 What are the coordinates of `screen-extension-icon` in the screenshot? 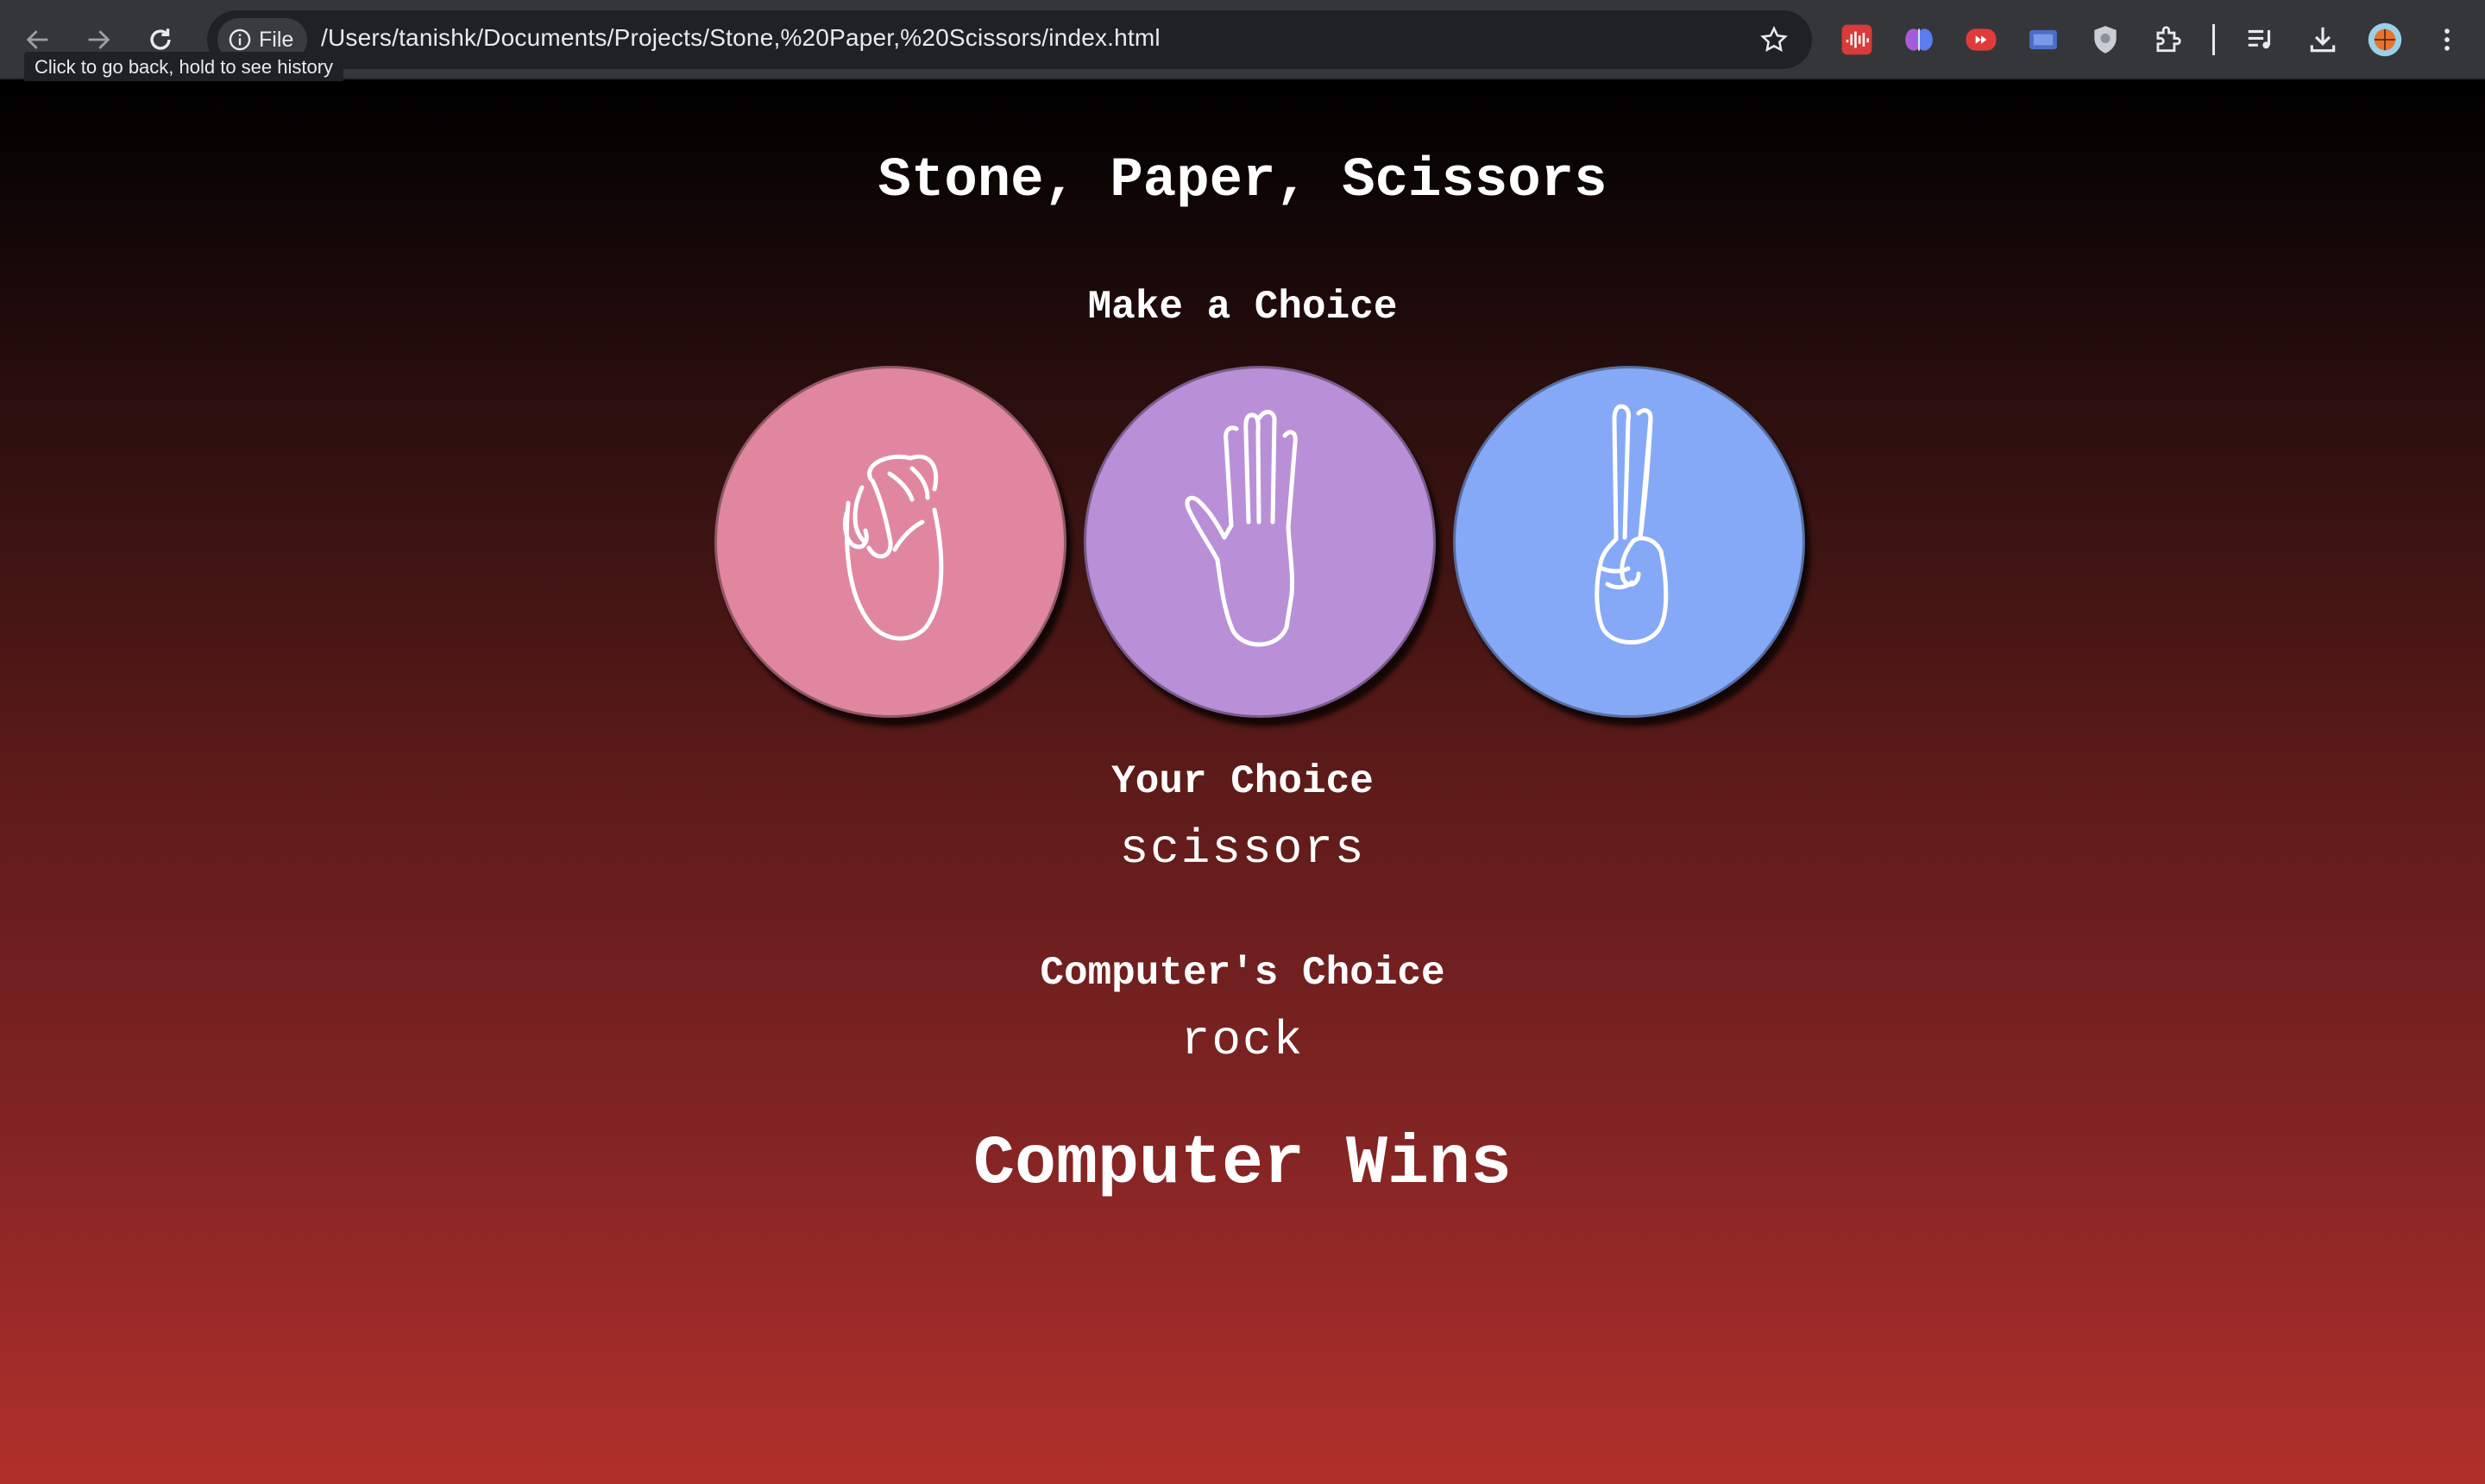 It's located at (2043, 39).